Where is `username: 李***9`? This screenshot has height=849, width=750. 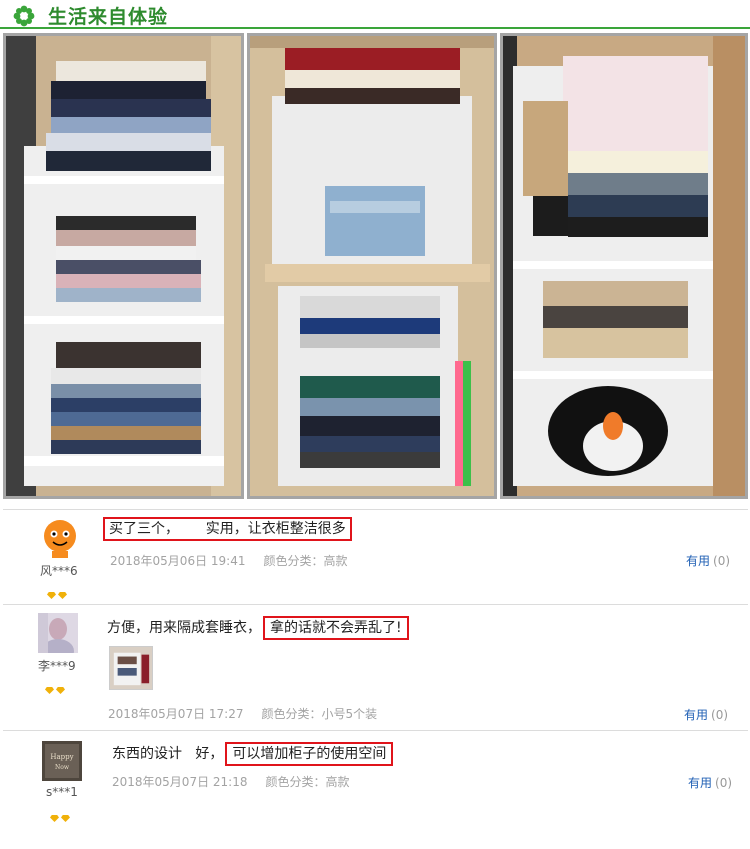
username: 李***9 is located at coordinates (57, 666).